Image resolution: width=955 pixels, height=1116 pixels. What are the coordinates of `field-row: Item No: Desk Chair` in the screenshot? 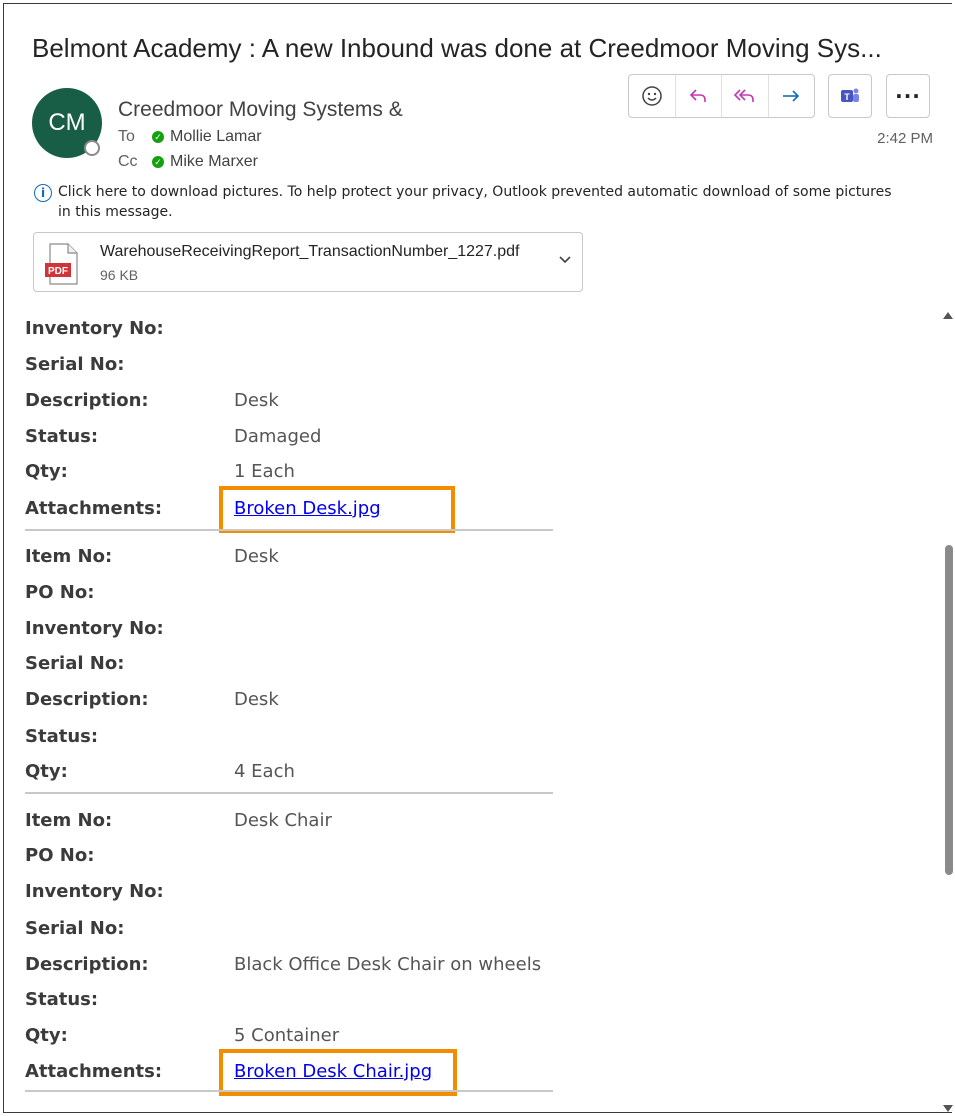 It's located at (290, 821).